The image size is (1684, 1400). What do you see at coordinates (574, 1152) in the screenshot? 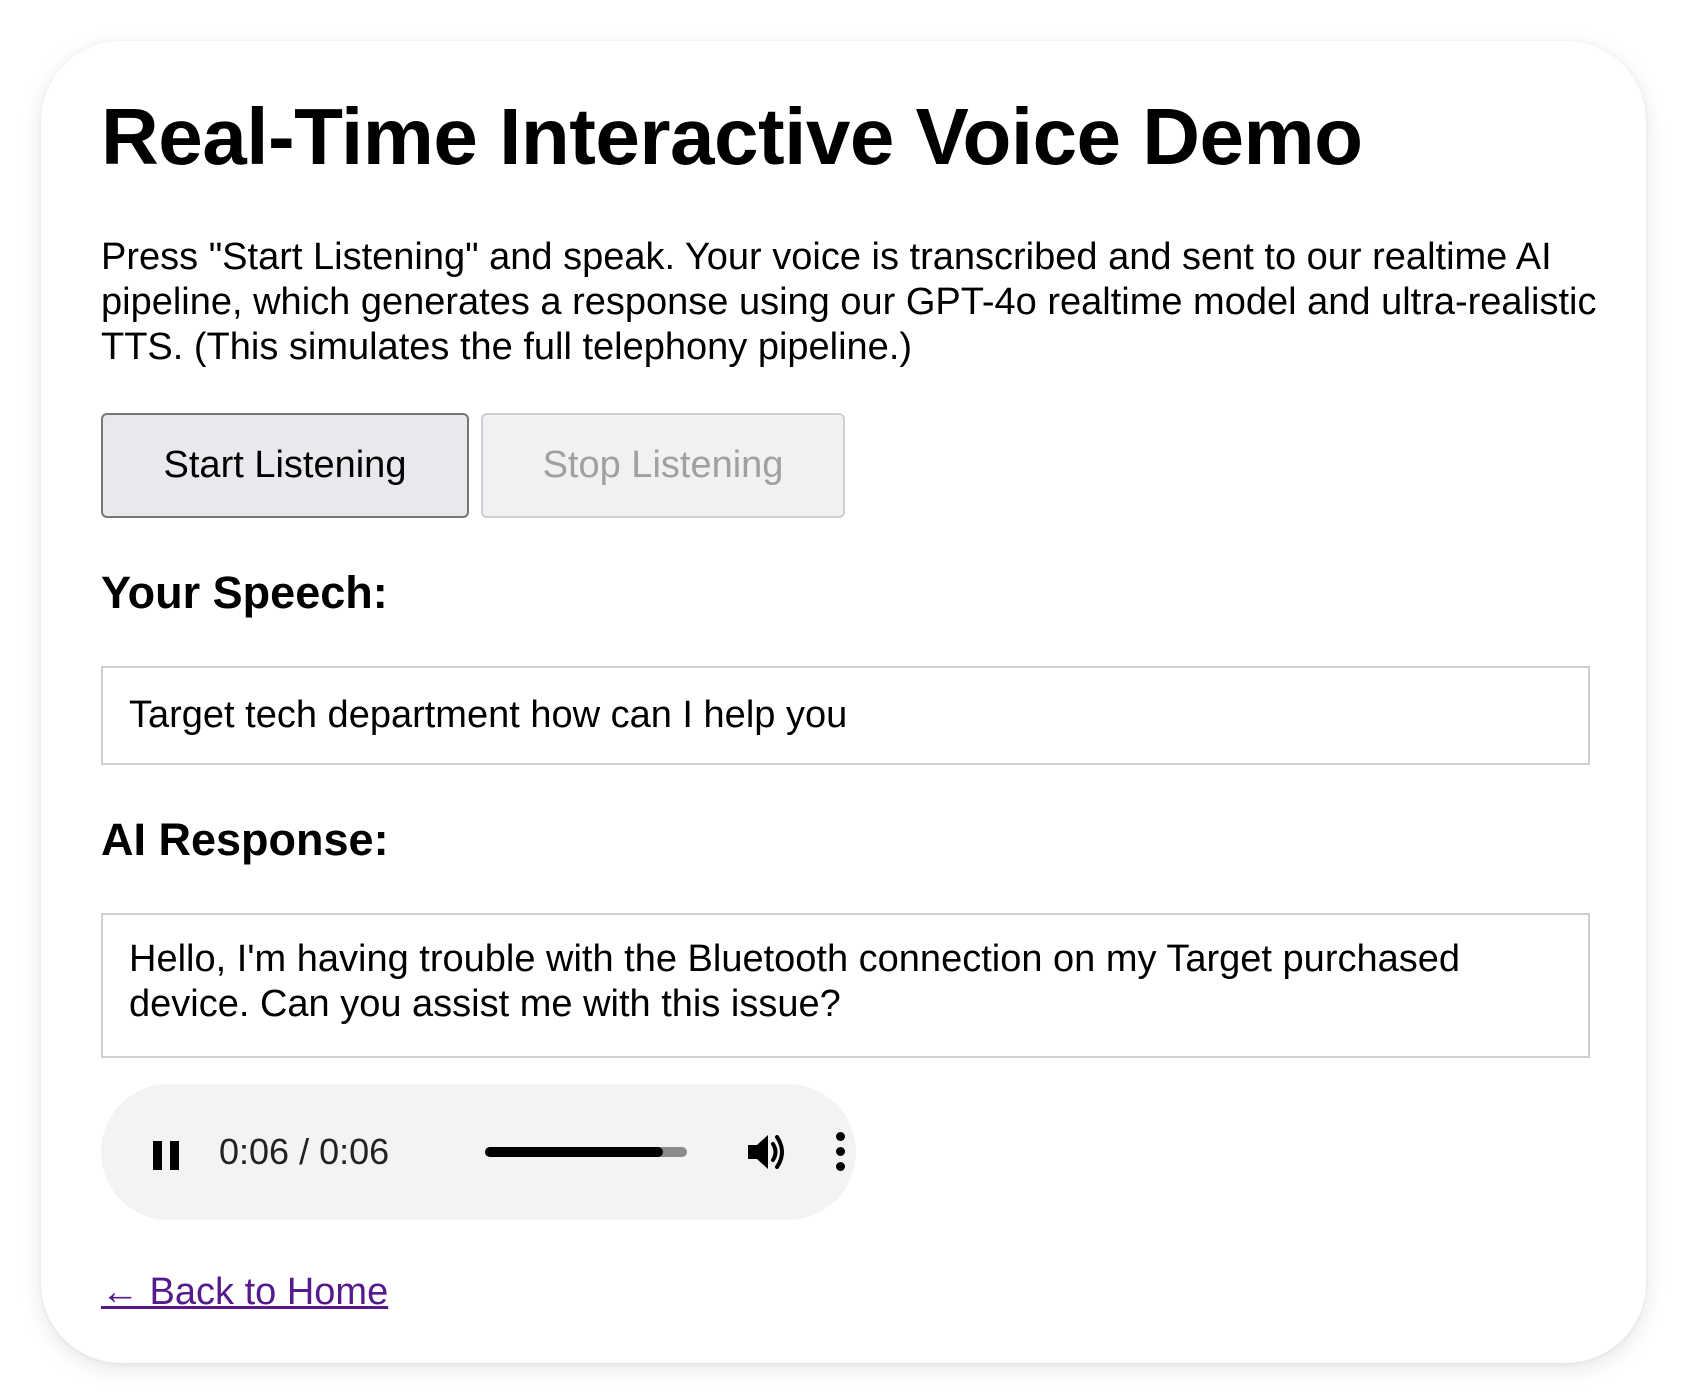
I see `audio-progress-fill` at bounding box center [574, 1152].